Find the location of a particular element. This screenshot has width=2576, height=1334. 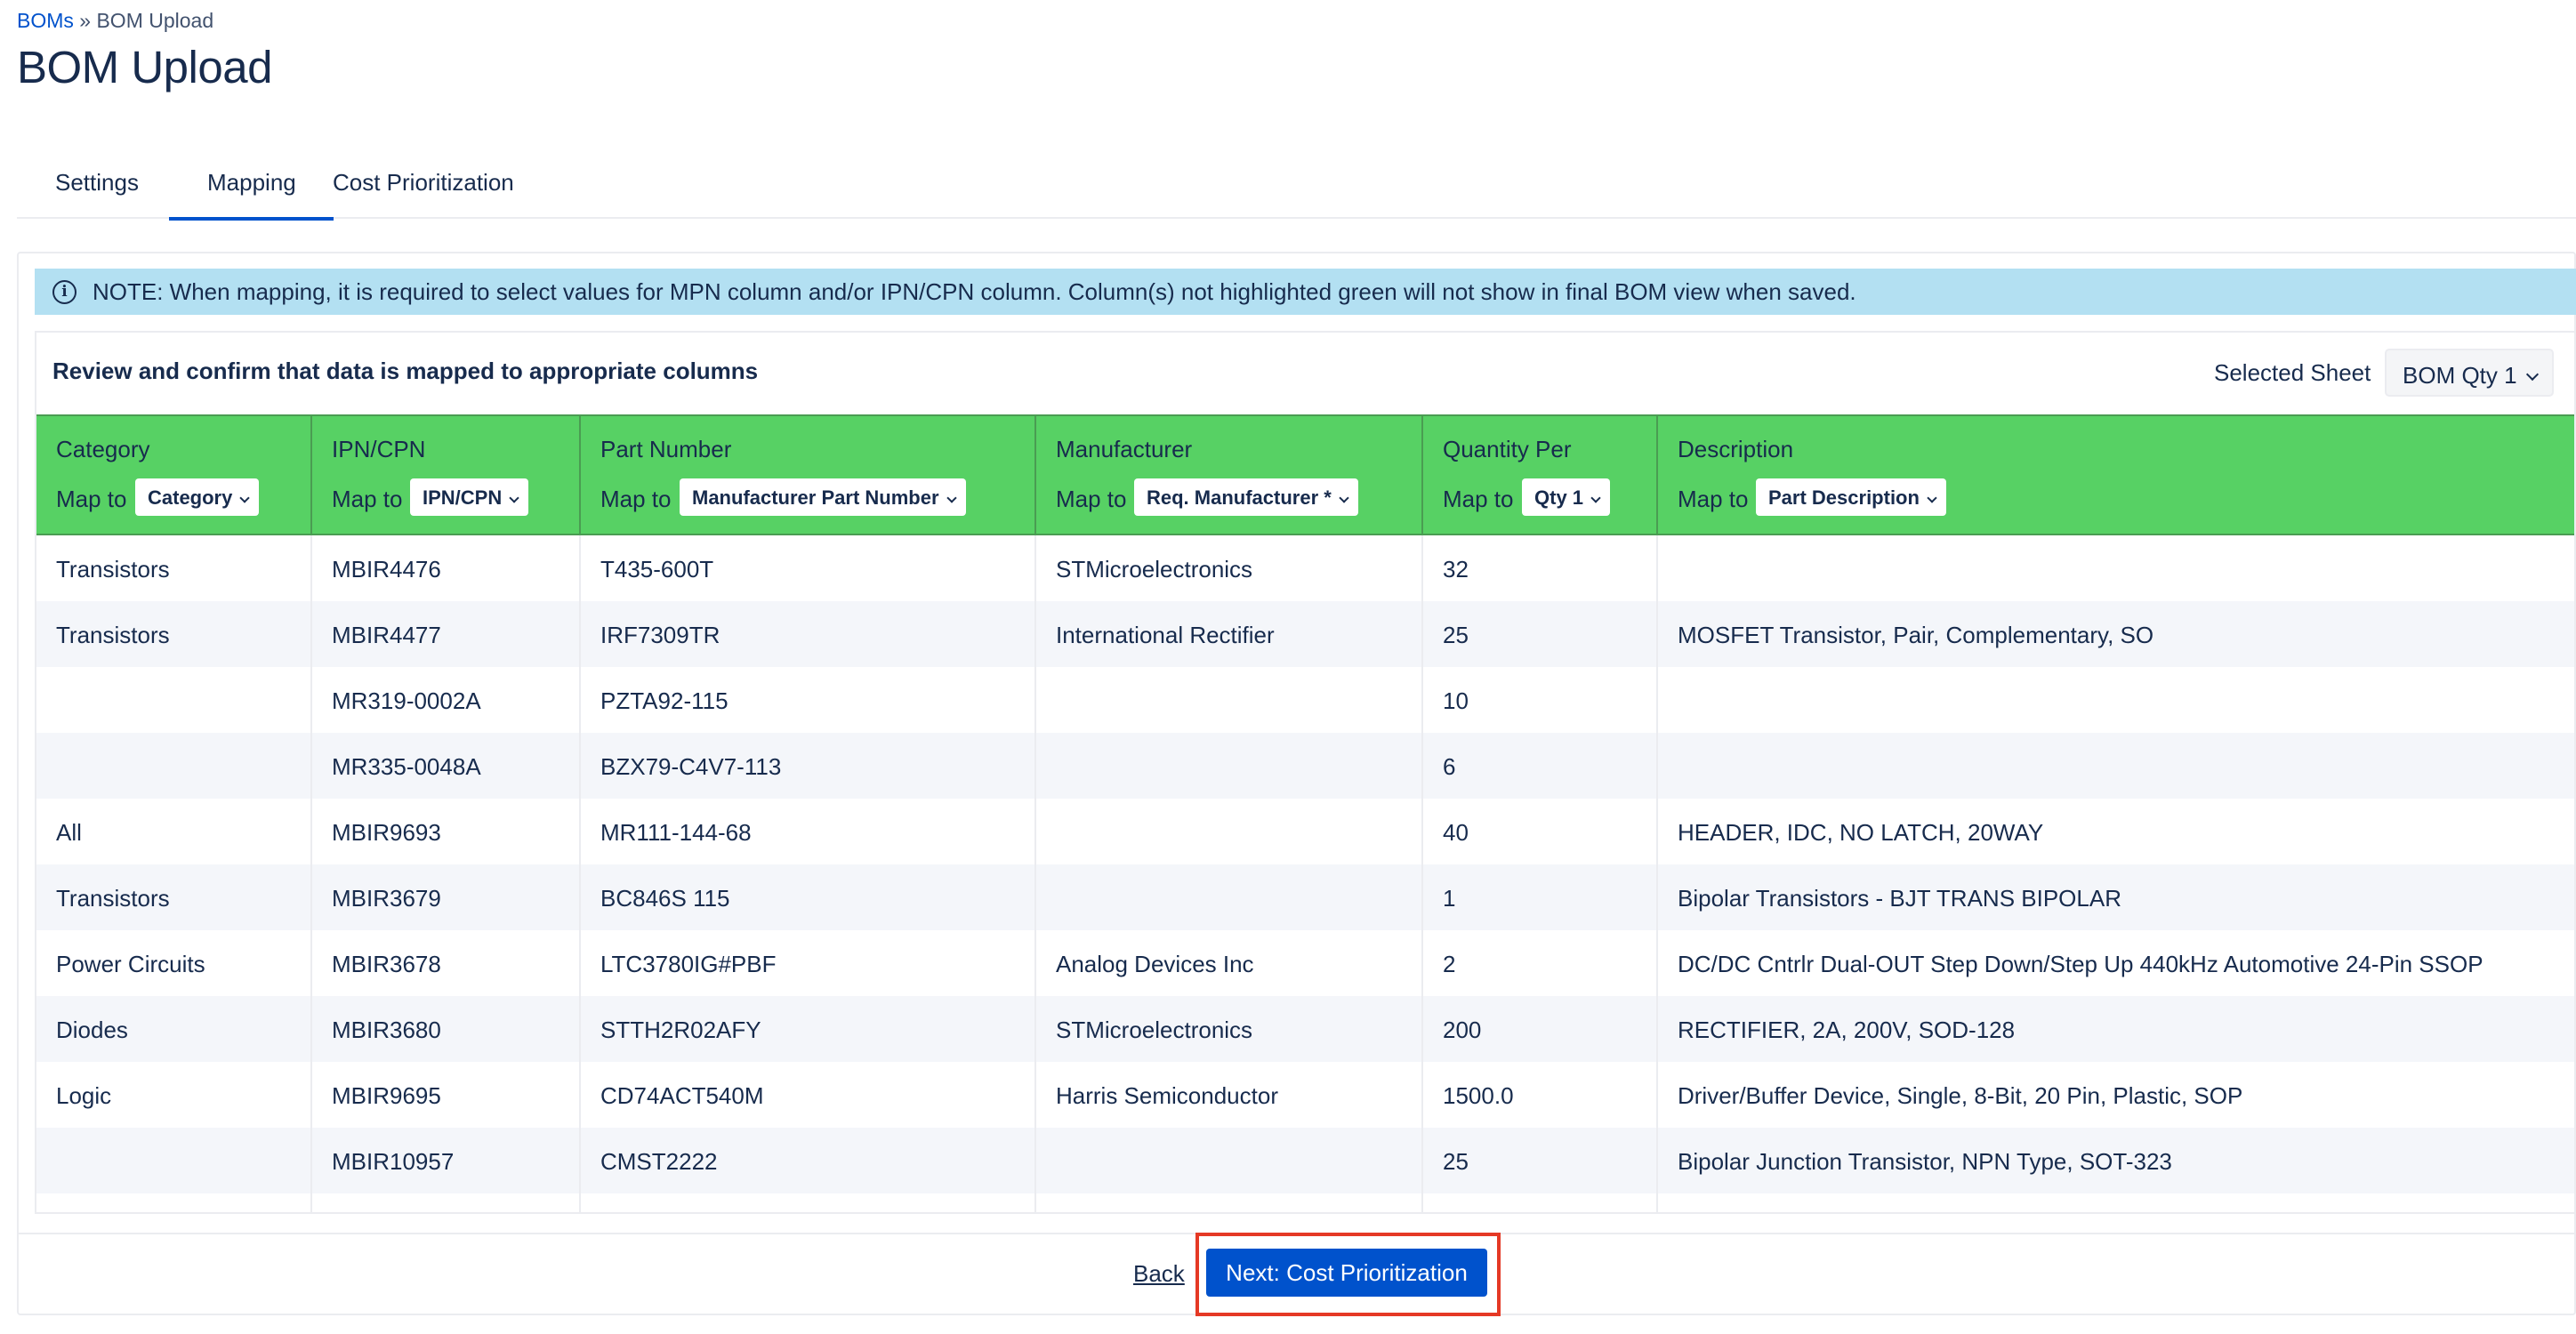

column-name: Description is located at coordinates (1736, 449).